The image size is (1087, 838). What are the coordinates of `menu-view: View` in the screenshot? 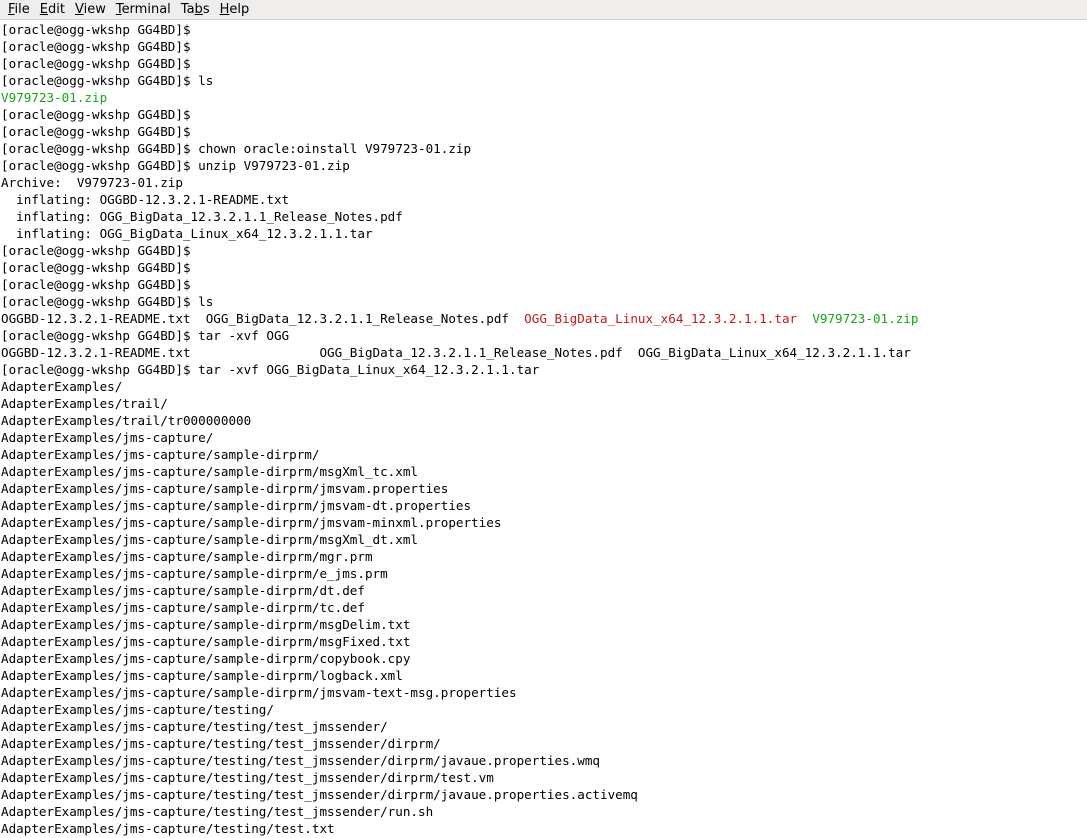 It's located at (90, 10).